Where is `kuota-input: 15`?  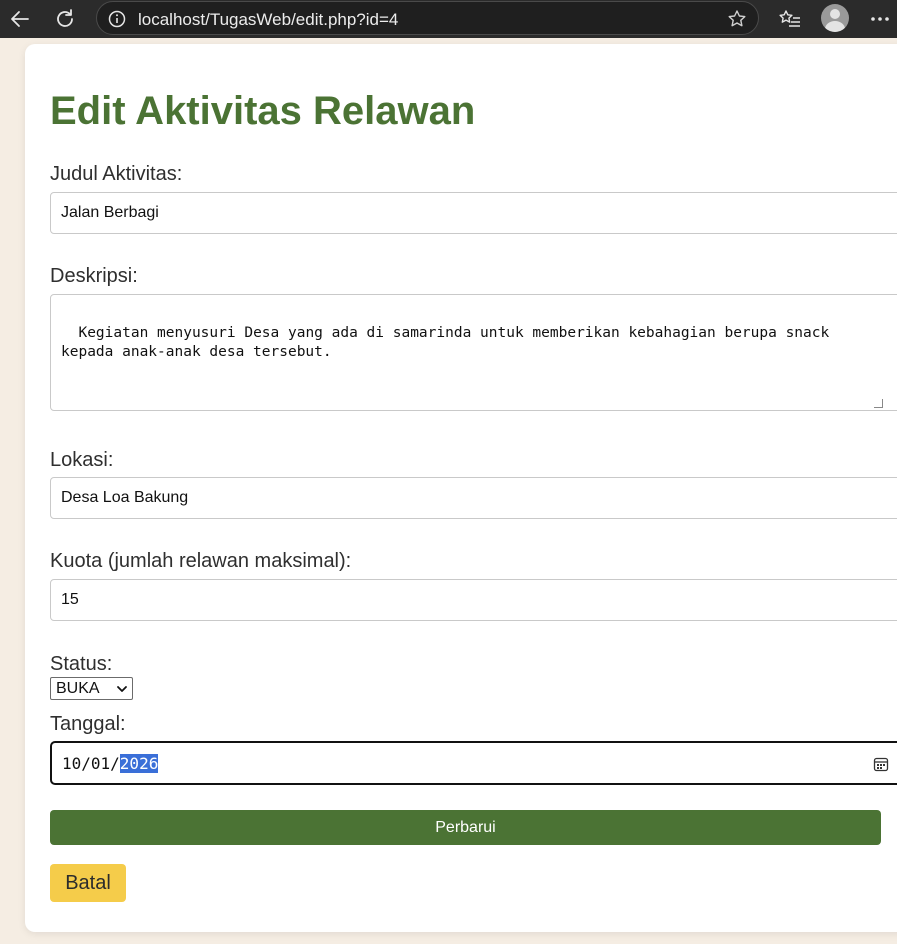 kuota-input: 15 is located at coordinates (473, 600).